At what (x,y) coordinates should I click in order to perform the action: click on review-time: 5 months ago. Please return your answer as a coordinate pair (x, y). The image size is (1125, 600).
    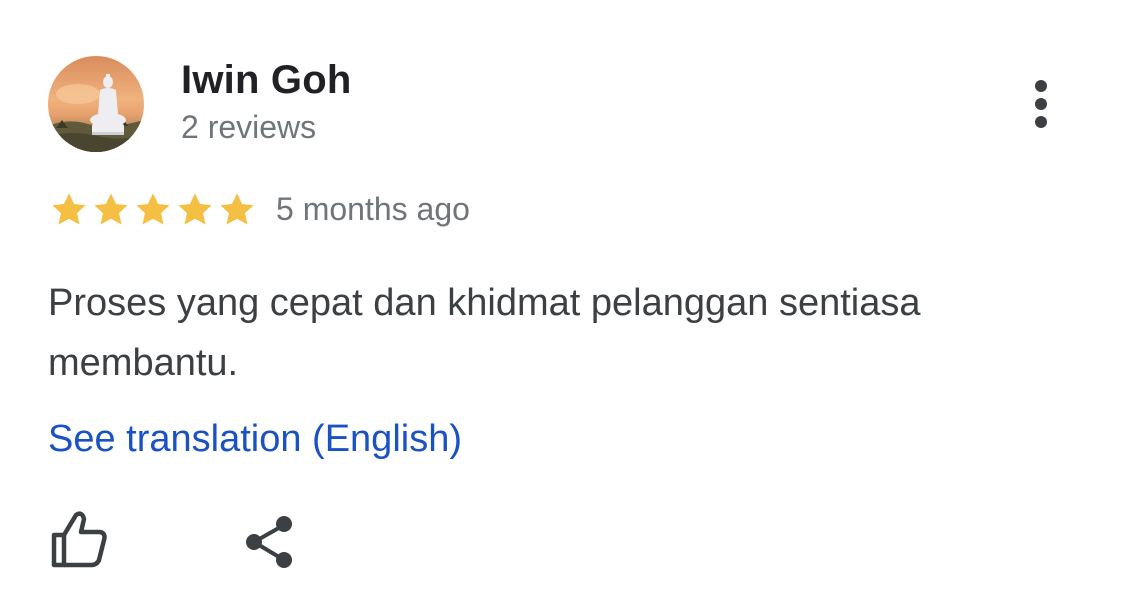
    Looking at the image, I should click on (373, 209).